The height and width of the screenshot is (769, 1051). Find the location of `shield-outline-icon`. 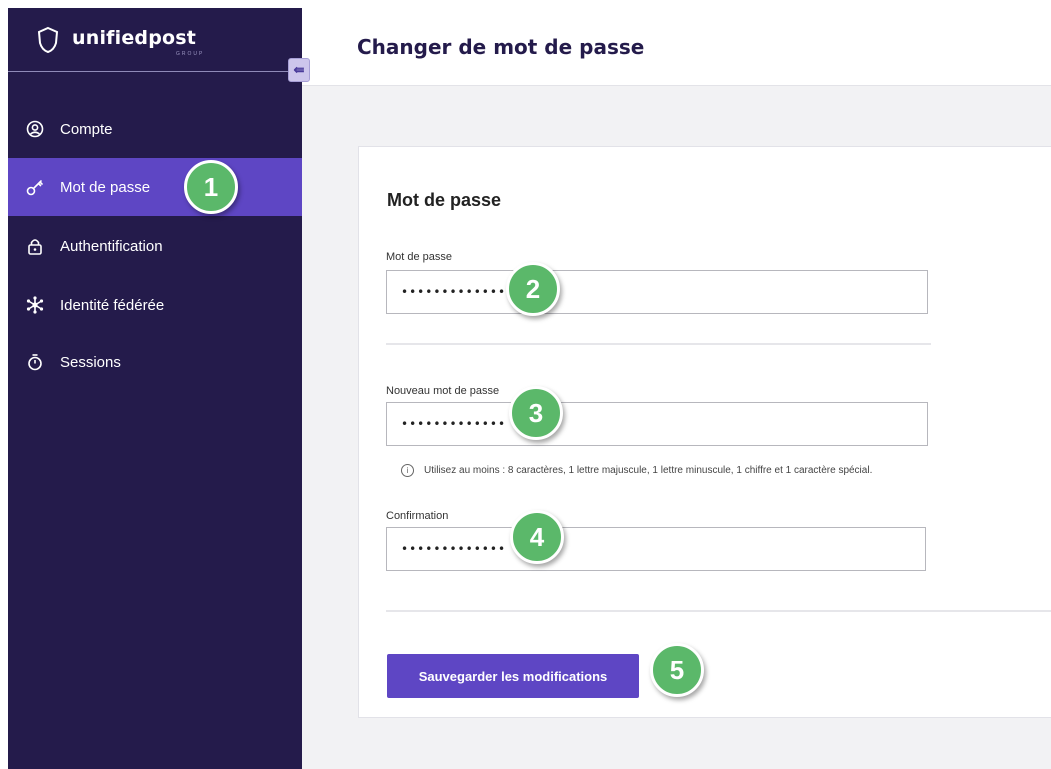

shield-outline-icon is located at coordinates (48, 40).